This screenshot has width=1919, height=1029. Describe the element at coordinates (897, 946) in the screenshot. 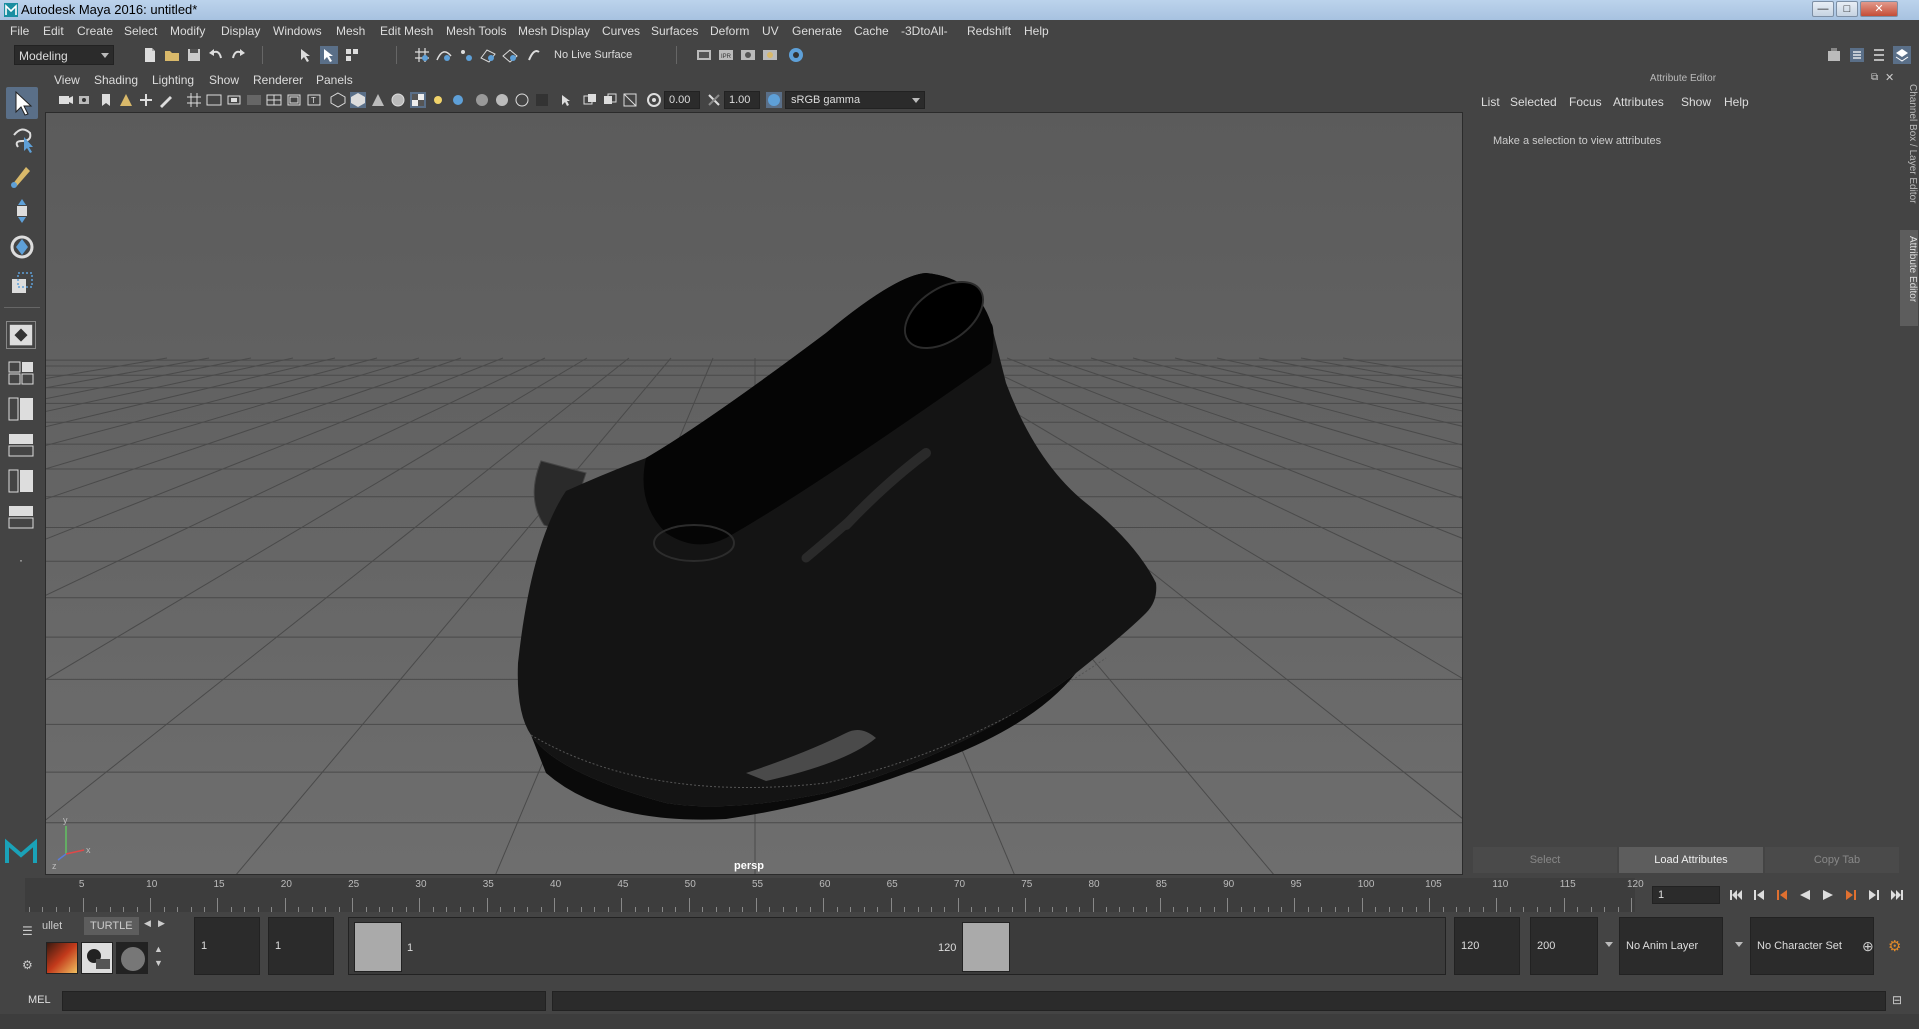

I see `range-slider` at that location.